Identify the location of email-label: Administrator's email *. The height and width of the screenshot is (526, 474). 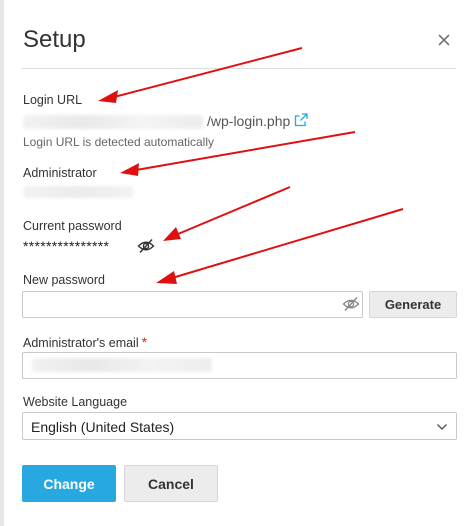
(85, 342).